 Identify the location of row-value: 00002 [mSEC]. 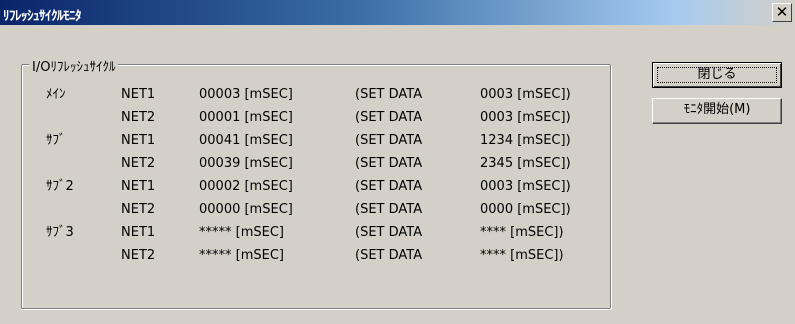
(246, 186).